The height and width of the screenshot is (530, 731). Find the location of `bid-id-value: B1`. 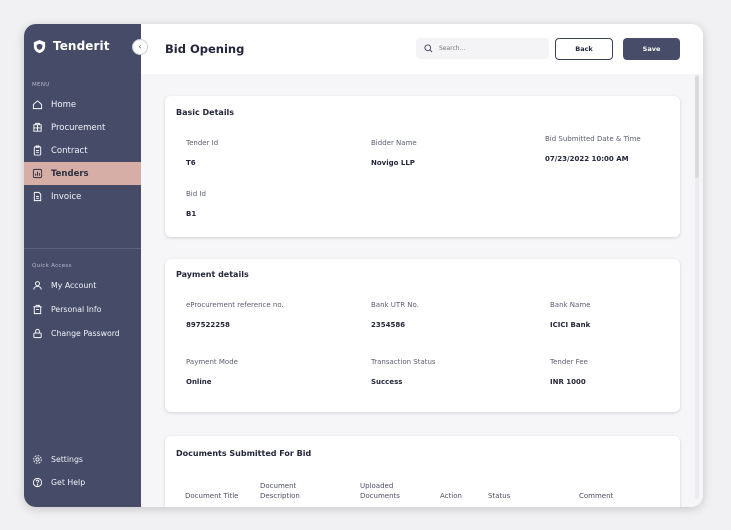

bid-id-value: B1 is located at coordinates (191, 214).